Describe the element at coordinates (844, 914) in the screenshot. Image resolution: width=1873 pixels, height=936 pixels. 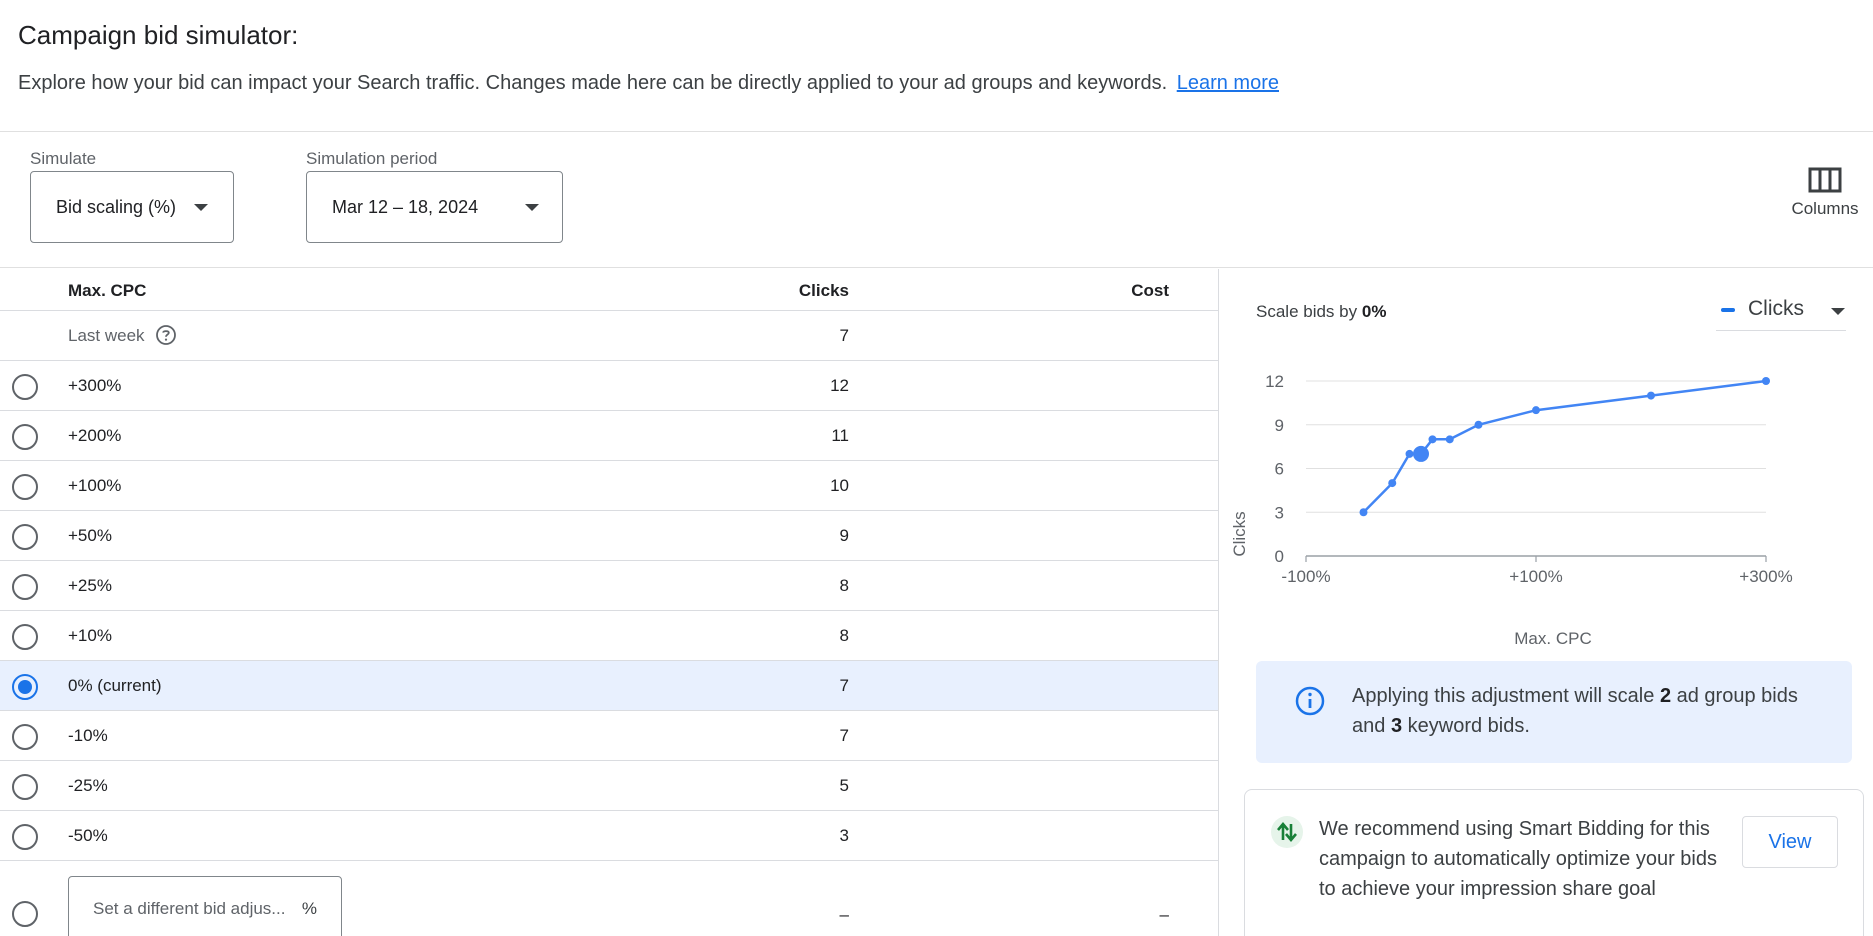
I see `custom-bid-clicks: –` at that location.